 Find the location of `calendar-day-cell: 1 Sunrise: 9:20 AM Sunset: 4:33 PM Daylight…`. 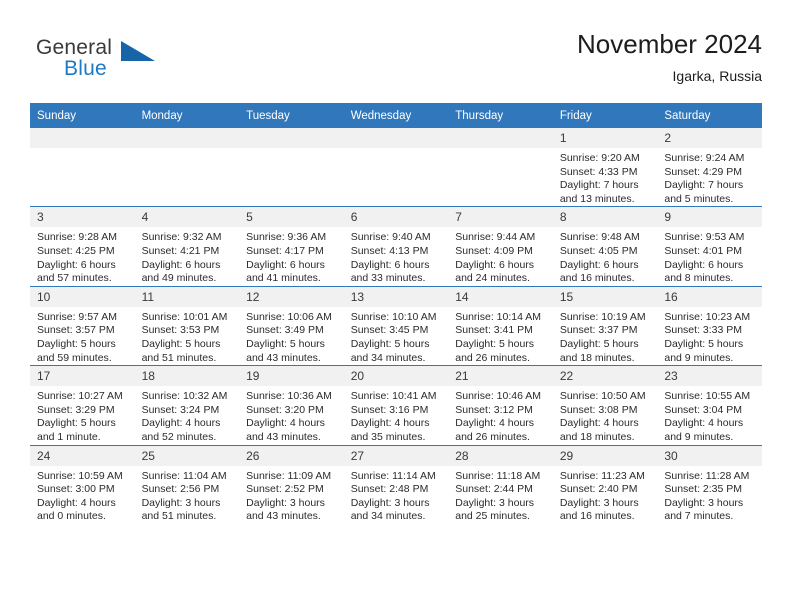

calendar-day-cell: 1 Sunrise: 9:20 AM Sunset: 4:33 PM Daylight… is located at coordinates (605, 167).